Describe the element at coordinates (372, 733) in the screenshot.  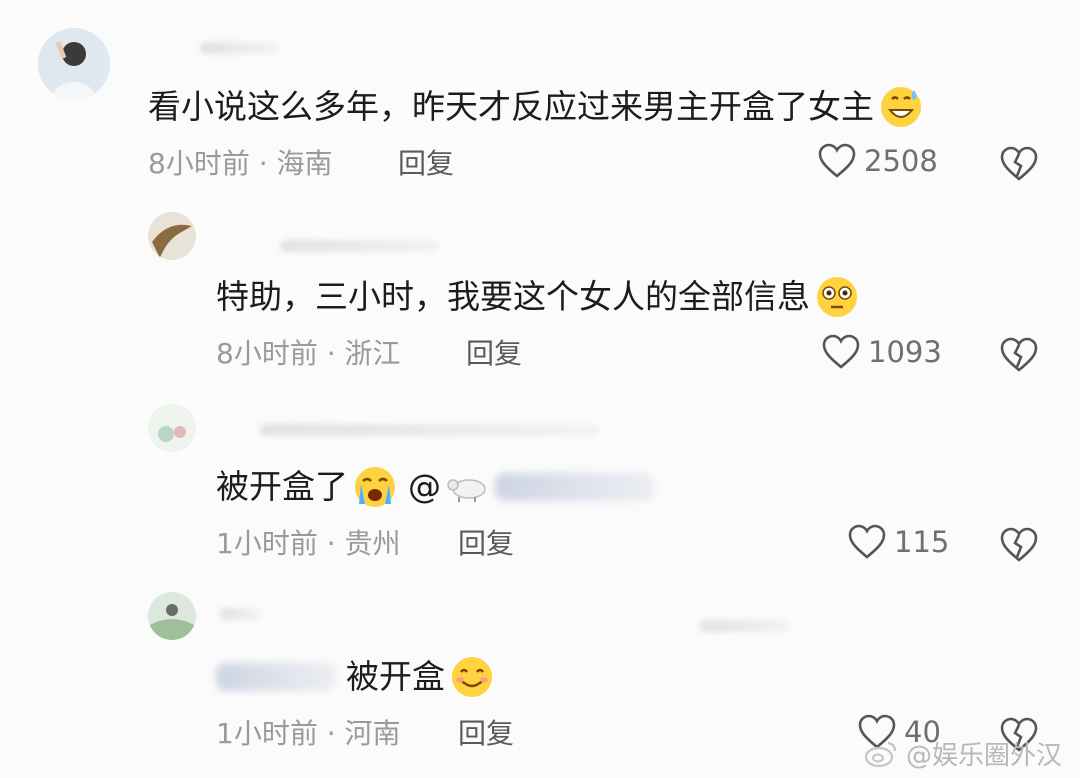
I see `comment-location: 河南` at that location.